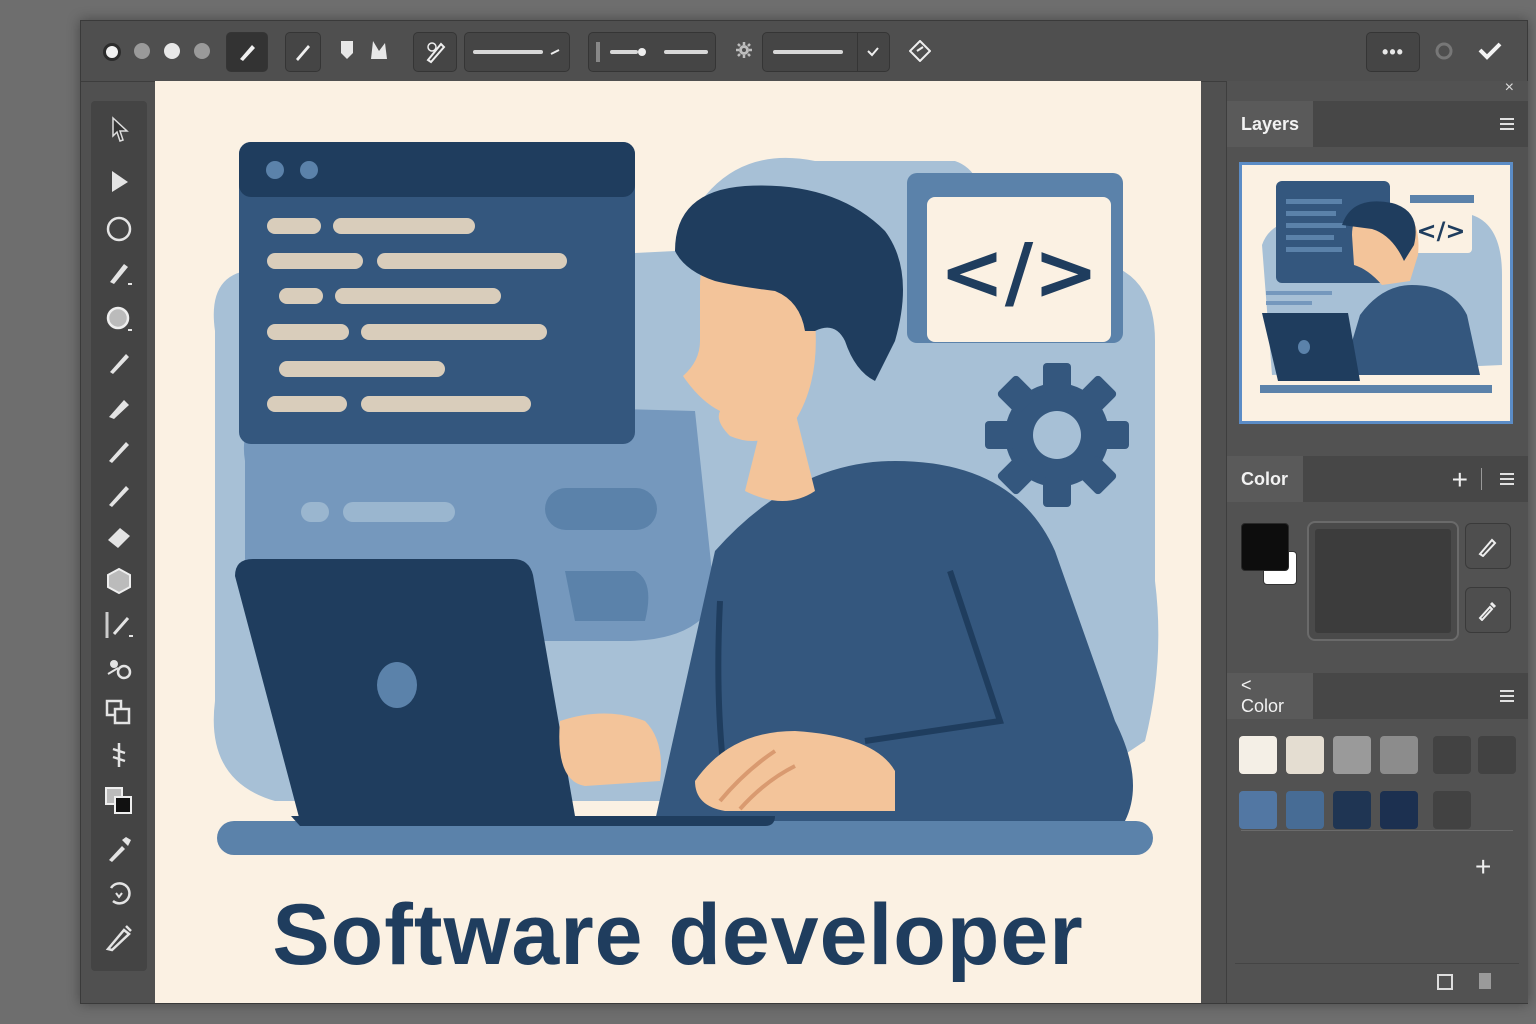 This screenshot has height=1024, width=1536. I want to click on dropdown-value, so click(807, 52).